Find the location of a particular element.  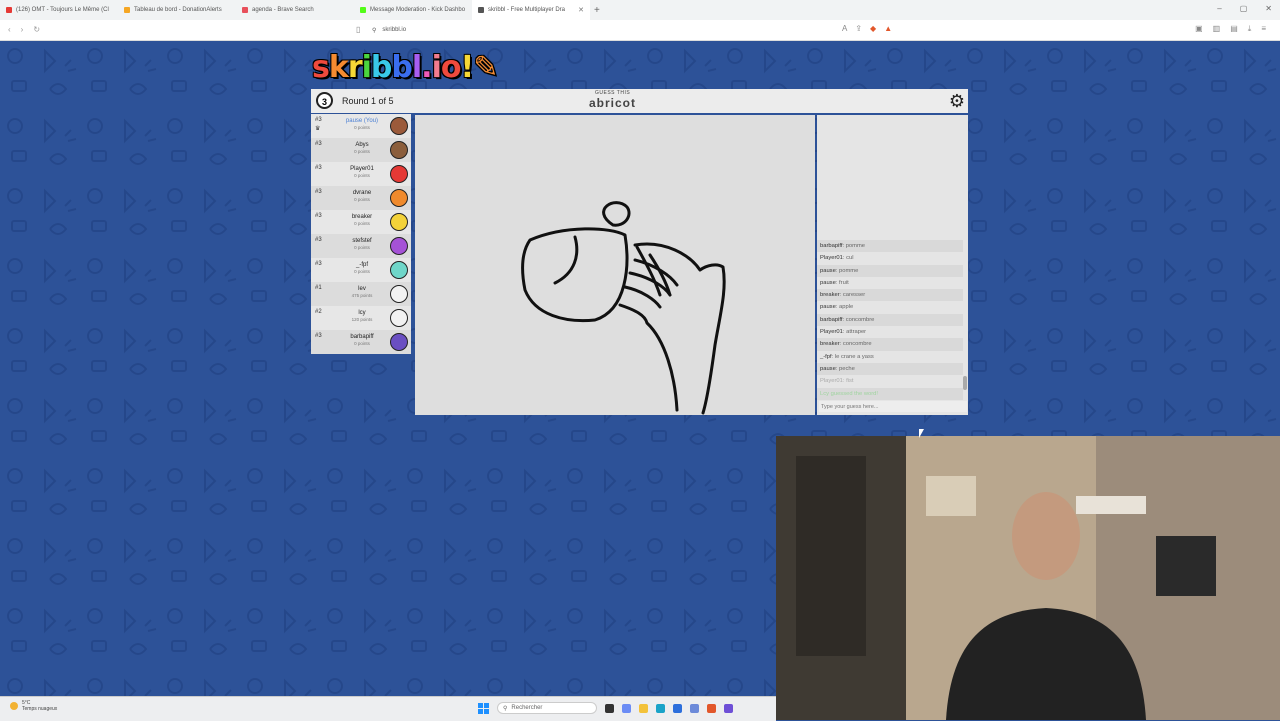

browser-tab-active: skribbl - Free Multiplayer Dra ✕ is located at coordinates (531, 10).